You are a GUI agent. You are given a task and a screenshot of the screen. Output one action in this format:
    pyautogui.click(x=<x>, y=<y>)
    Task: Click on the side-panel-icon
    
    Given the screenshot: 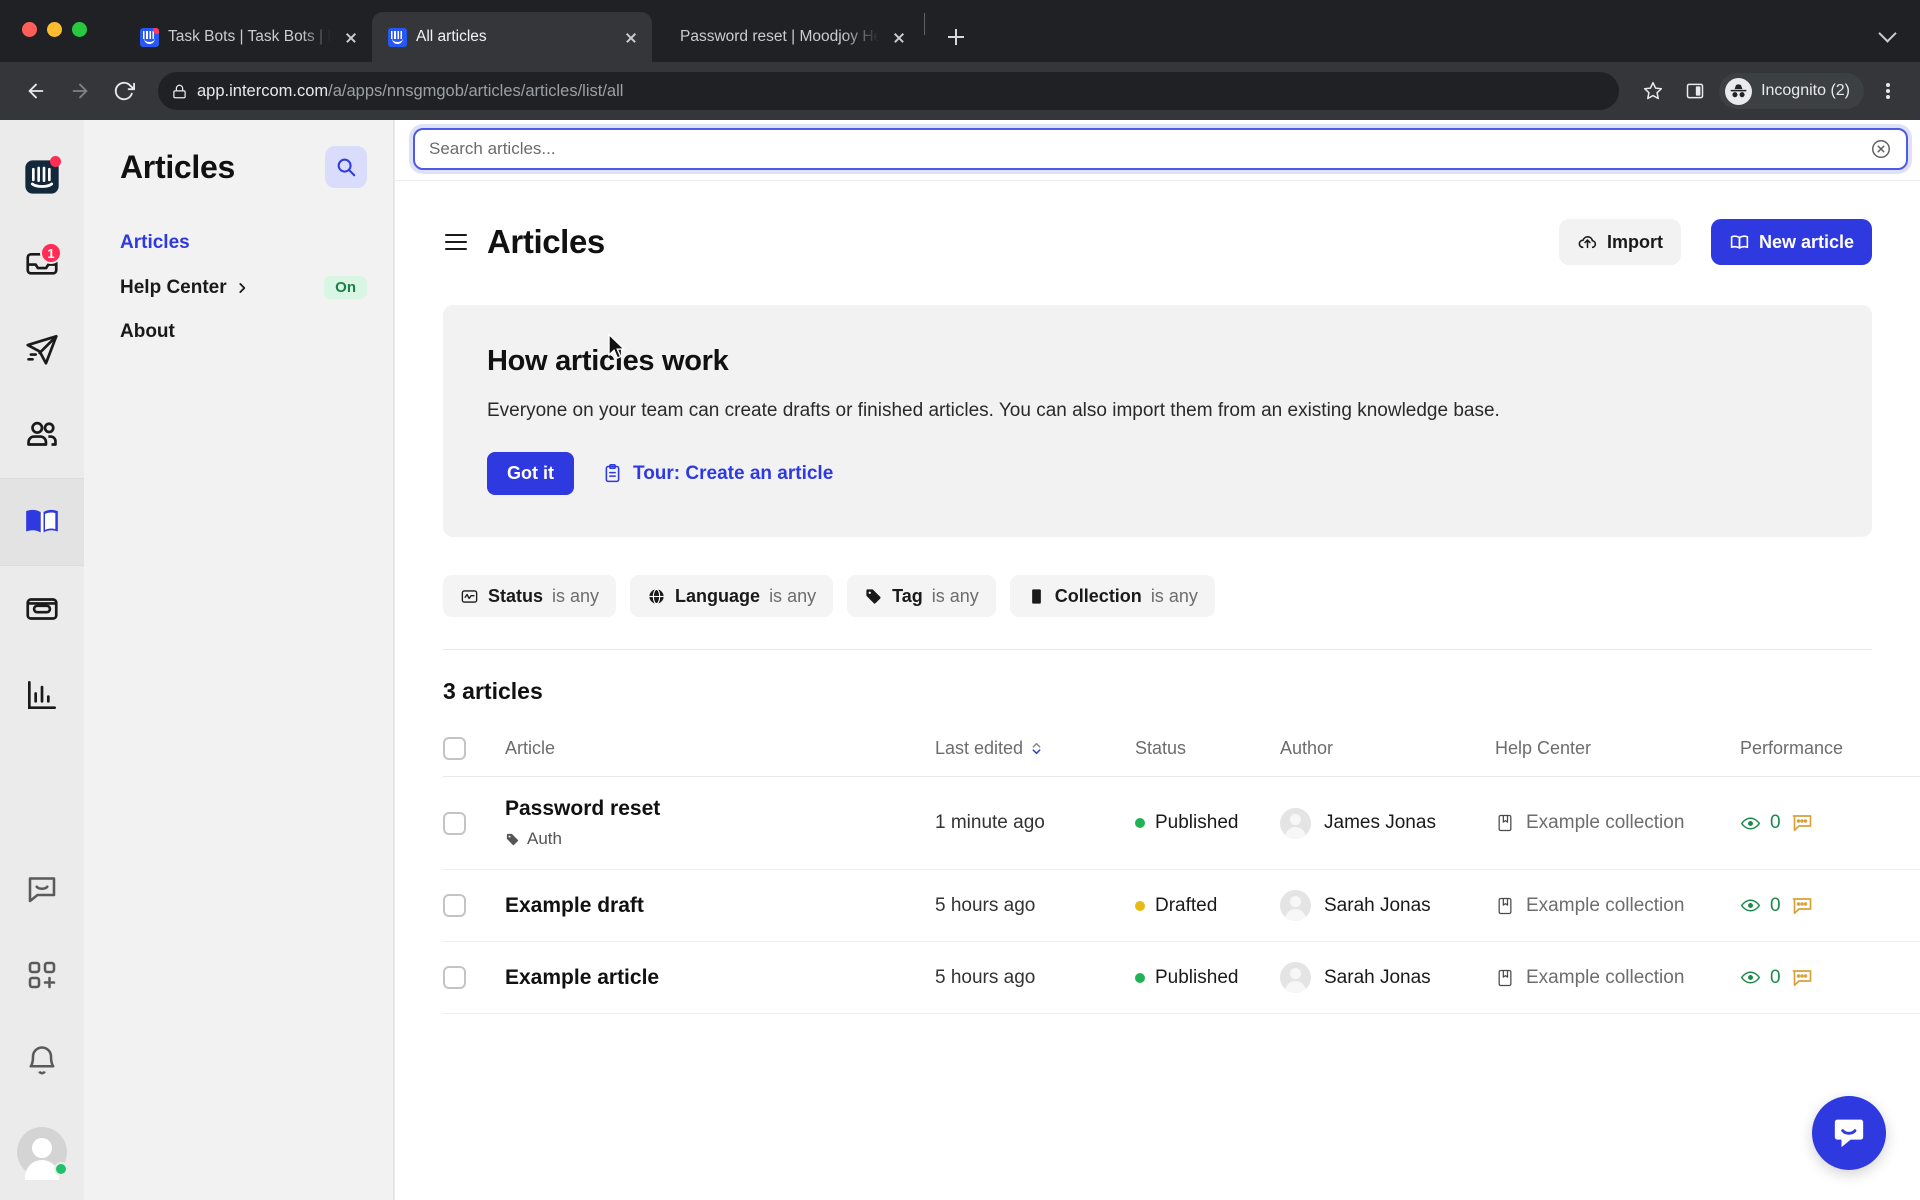 What is the action you would take?
    pyautogui.click(x=1695, y=91)
    